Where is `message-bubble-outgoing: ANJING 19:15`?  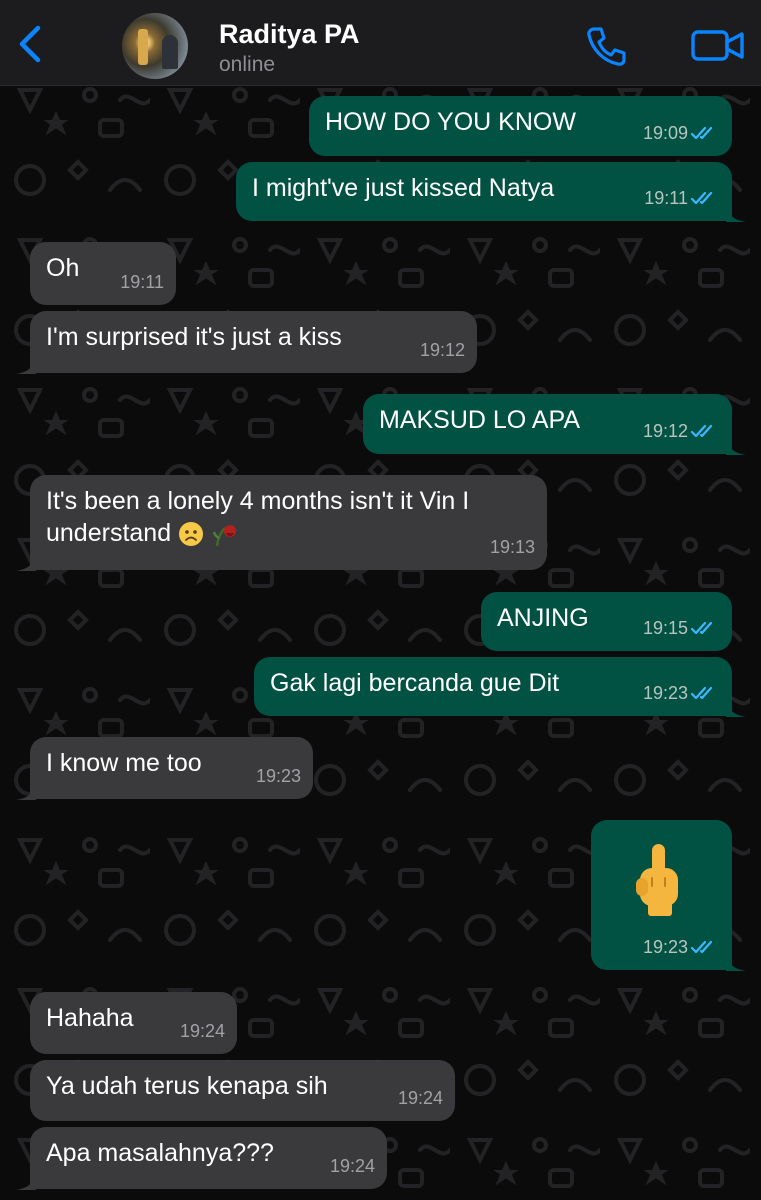 message-bubble-outgoing: ANJING 19:15 is located at coordinates (606, 621).